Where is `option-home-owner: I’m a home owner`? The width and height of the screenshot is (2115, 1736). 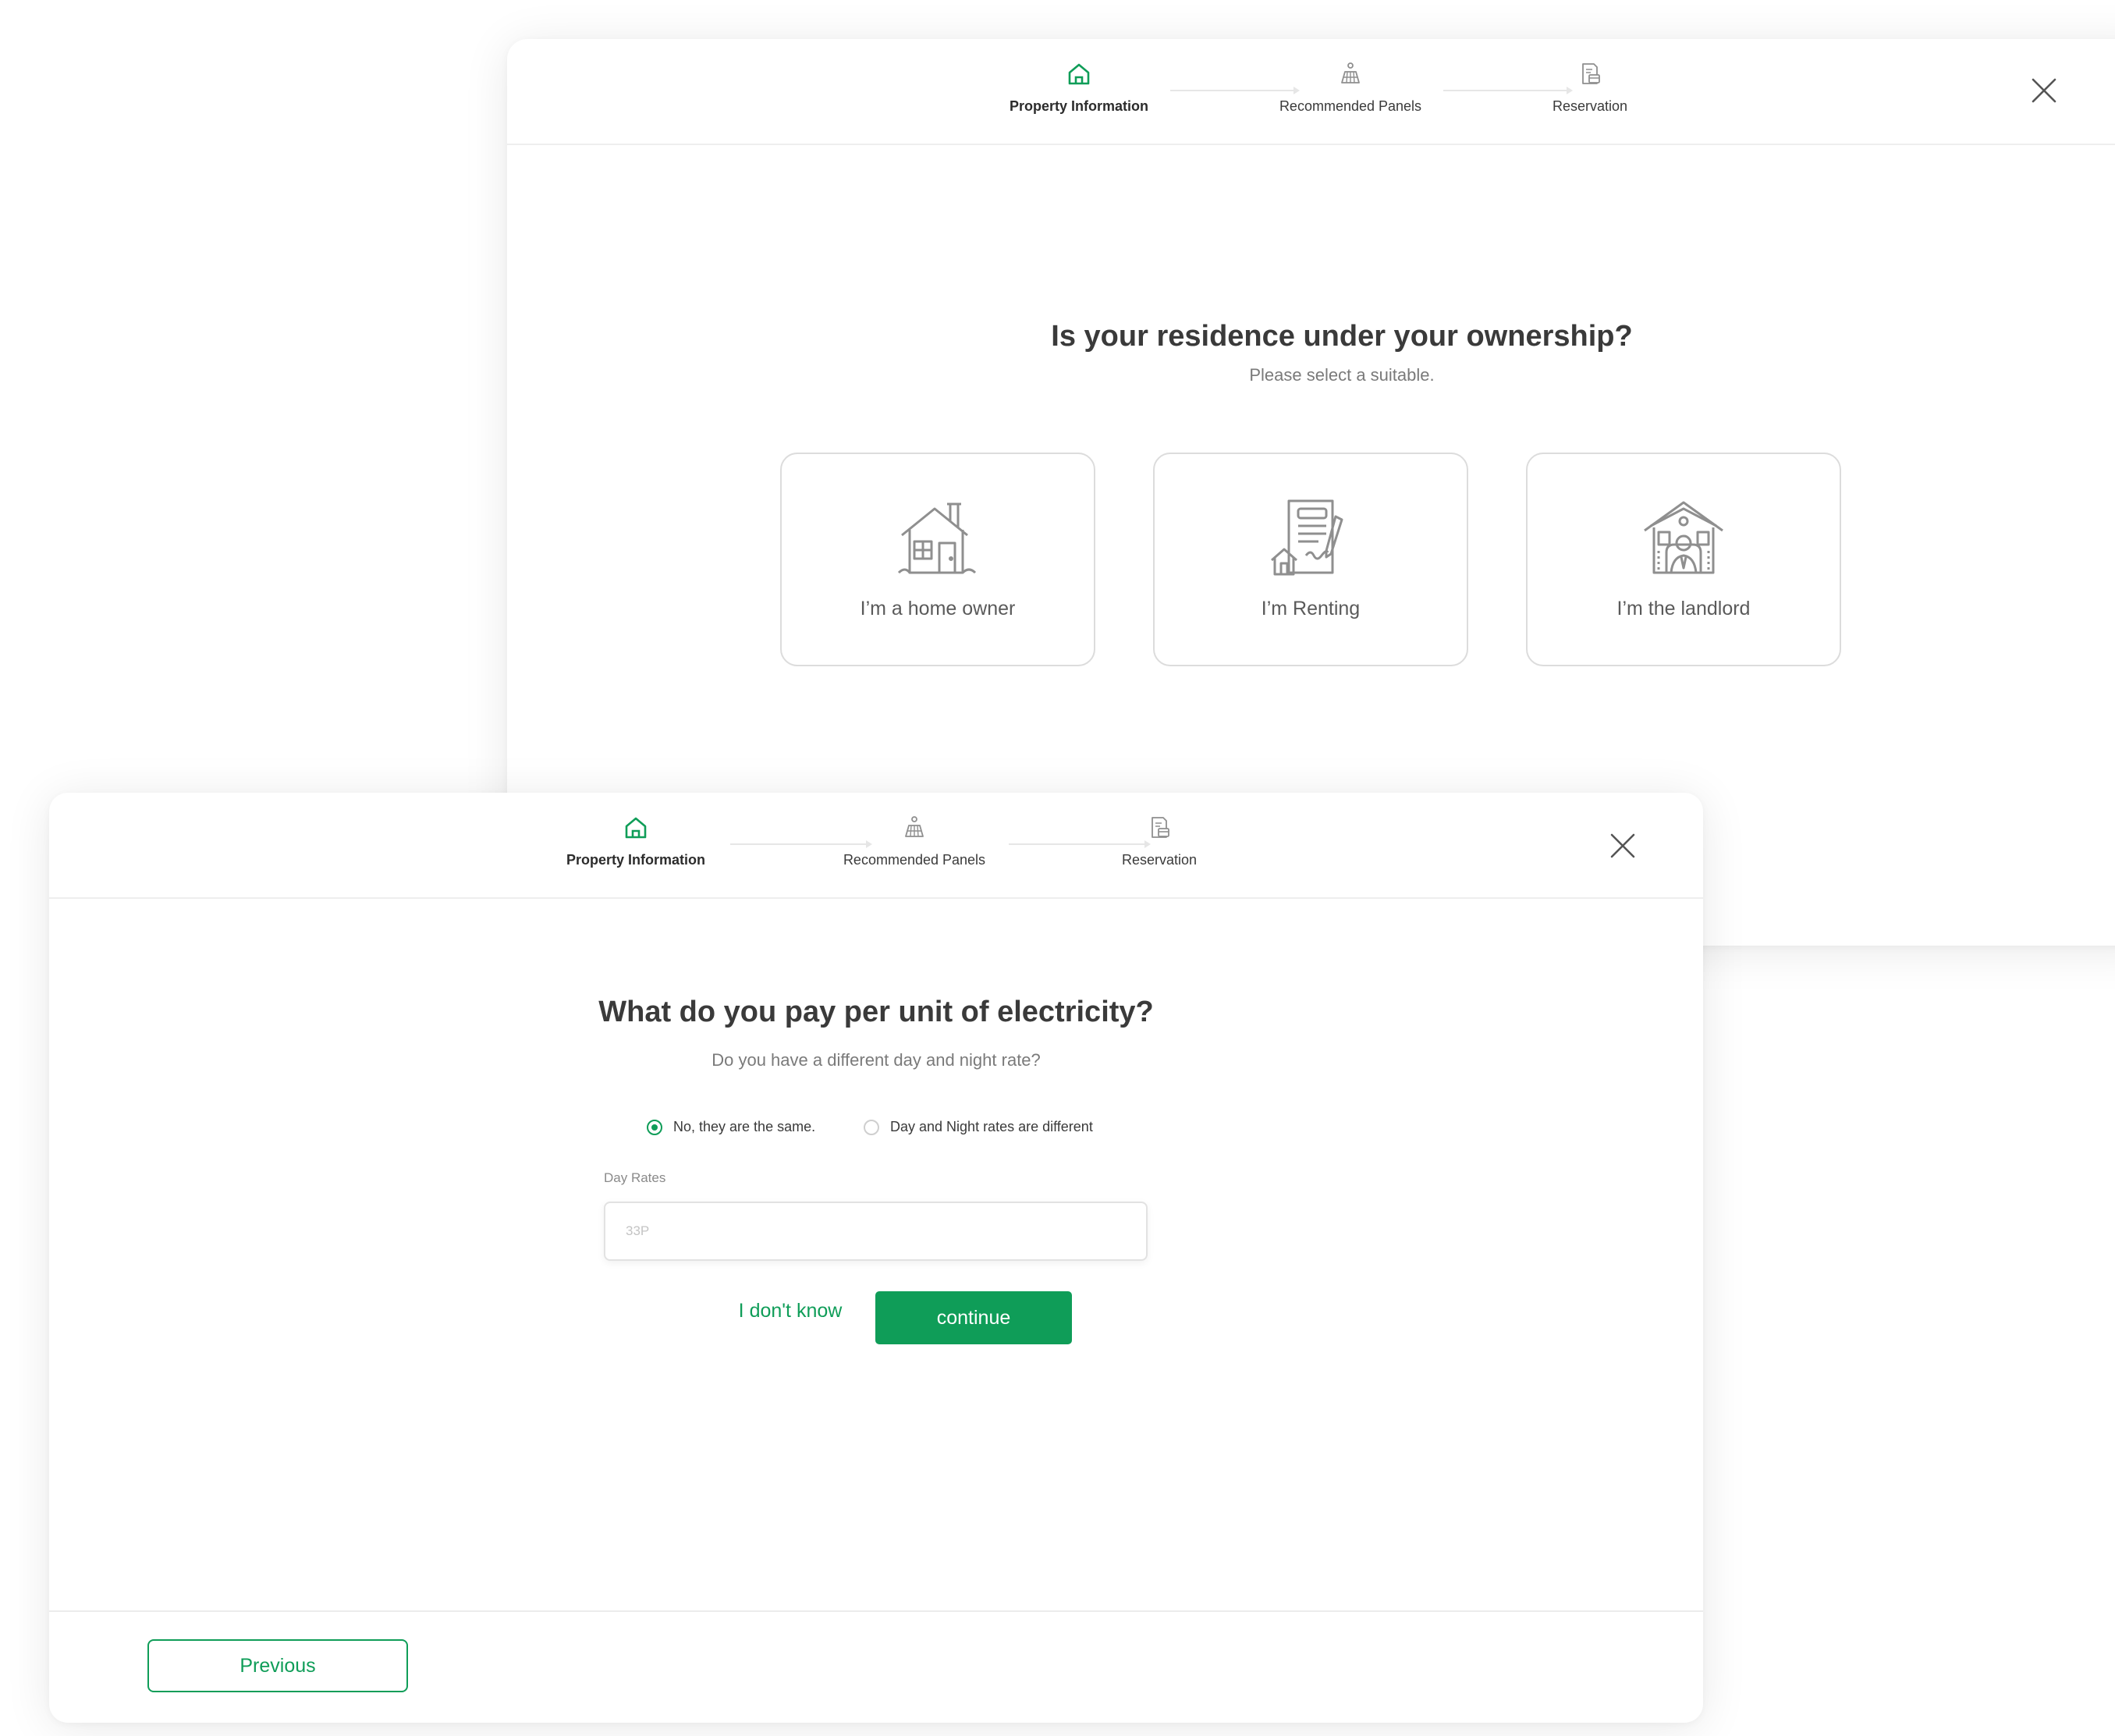
option-home-owner: I’m a home owner is located at coordinates (938, 559).